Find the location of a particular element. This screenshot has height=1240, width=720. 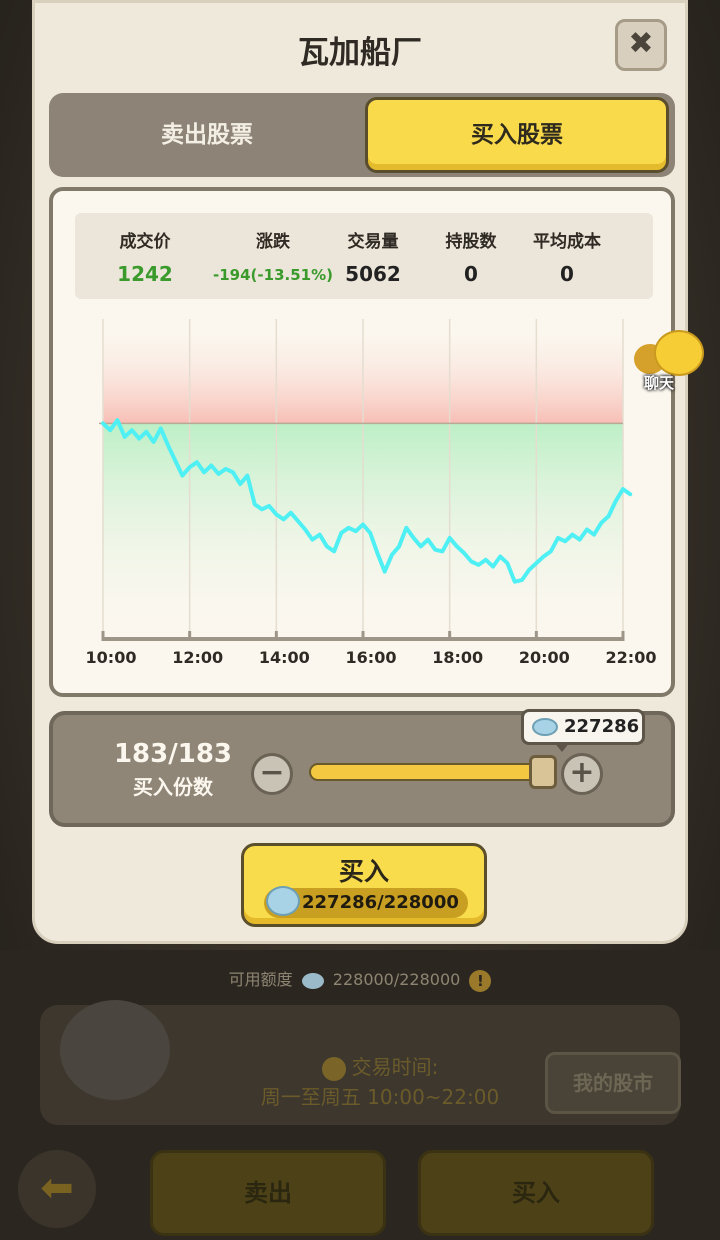

trade-tabs: 卖出股票 买入股票 is located at coordinates (362, 135).